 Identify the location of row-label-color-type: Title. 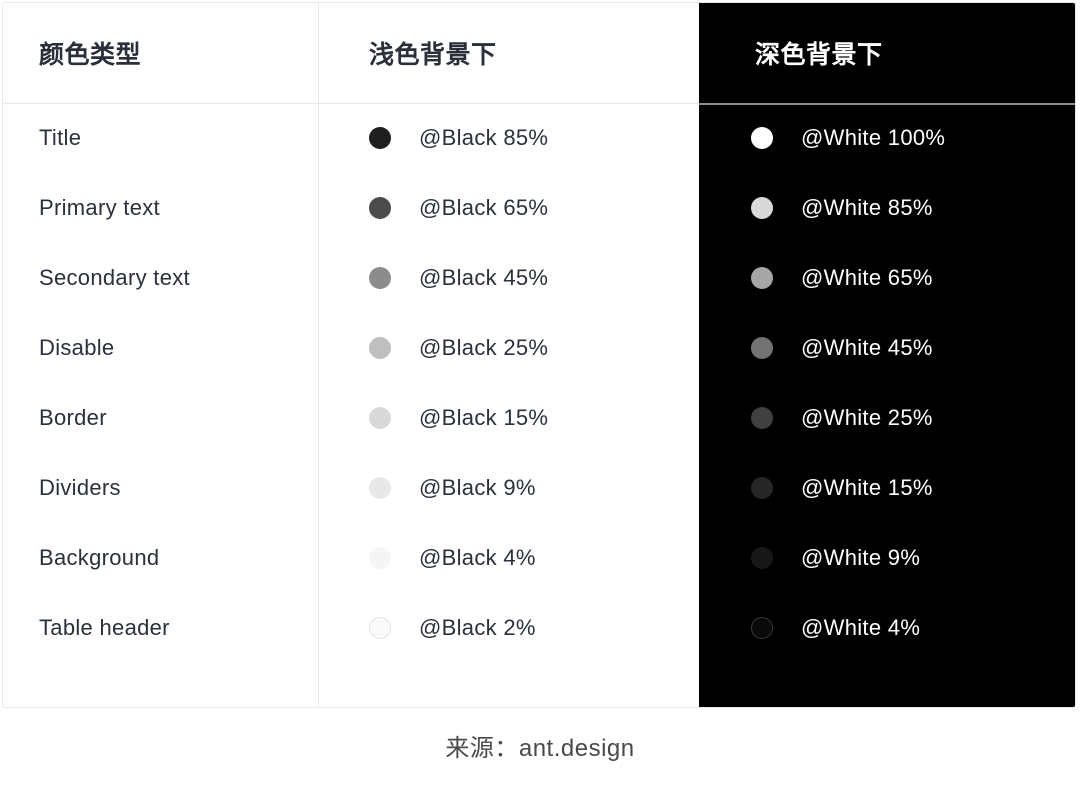
(60, 137).